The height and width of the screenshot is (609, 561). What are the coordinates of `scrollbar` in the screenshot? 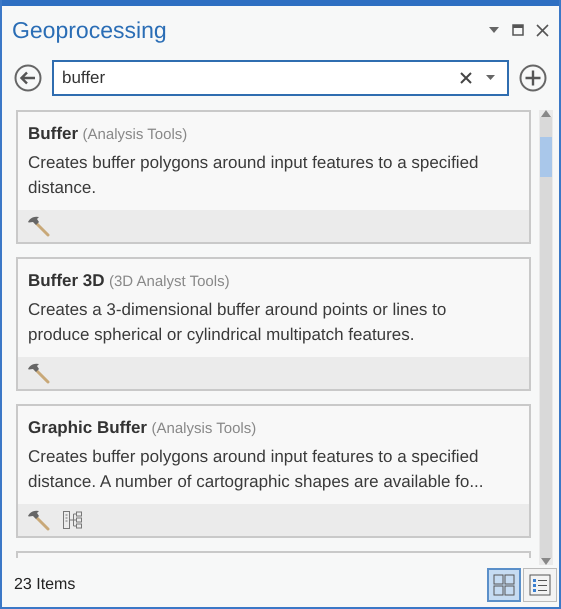 It's located at (546, 337).